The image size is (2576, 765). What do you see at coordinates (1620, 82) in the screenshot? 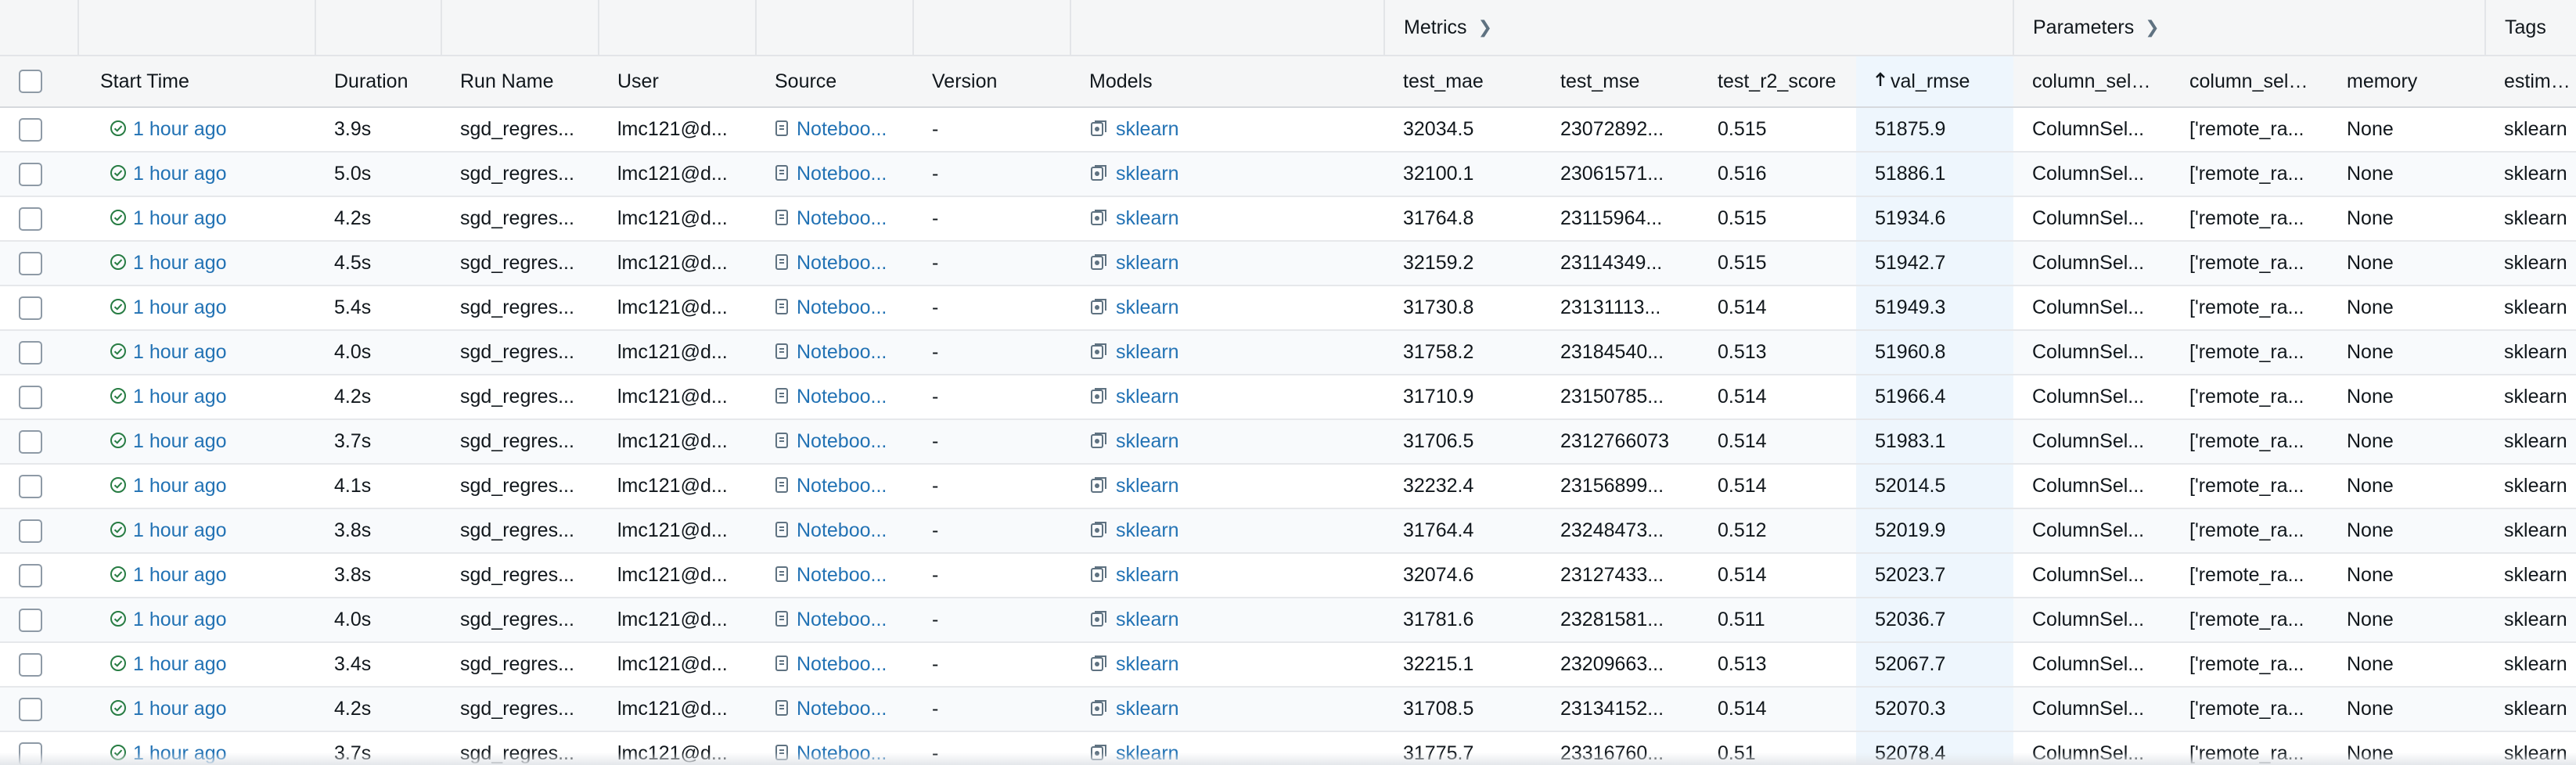
I see `header-test-mse: test_mse` at bounding box center [1620, 82].